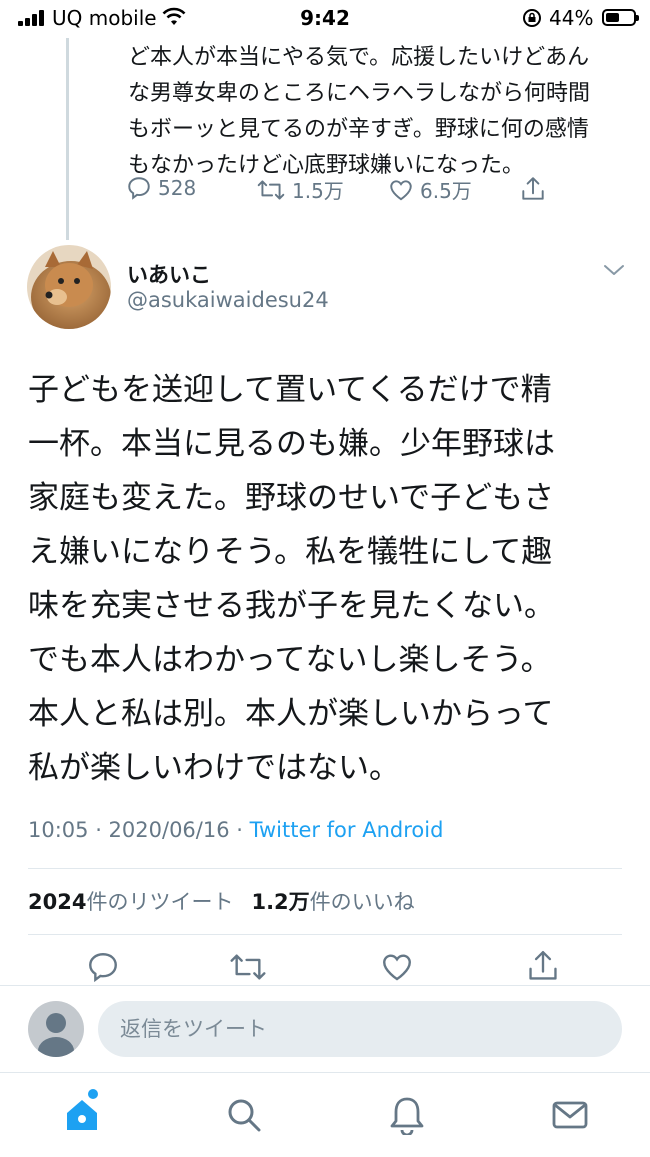 Image resolution: width=650 pixels, height=1157 pixels. I want to click on tab-home, so click(82, 1113).